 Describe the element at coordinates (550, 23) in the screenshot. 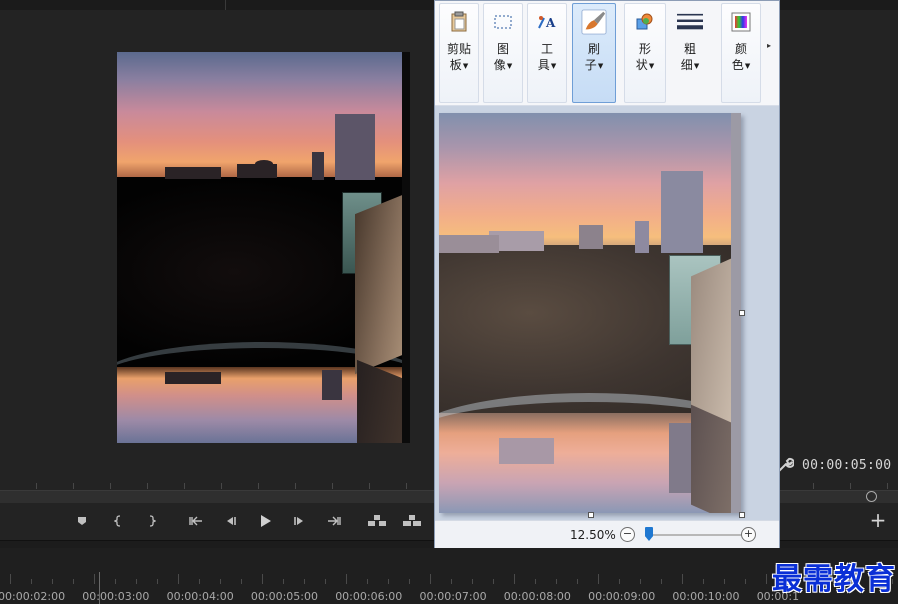

I see `svg-text: A` at that location.